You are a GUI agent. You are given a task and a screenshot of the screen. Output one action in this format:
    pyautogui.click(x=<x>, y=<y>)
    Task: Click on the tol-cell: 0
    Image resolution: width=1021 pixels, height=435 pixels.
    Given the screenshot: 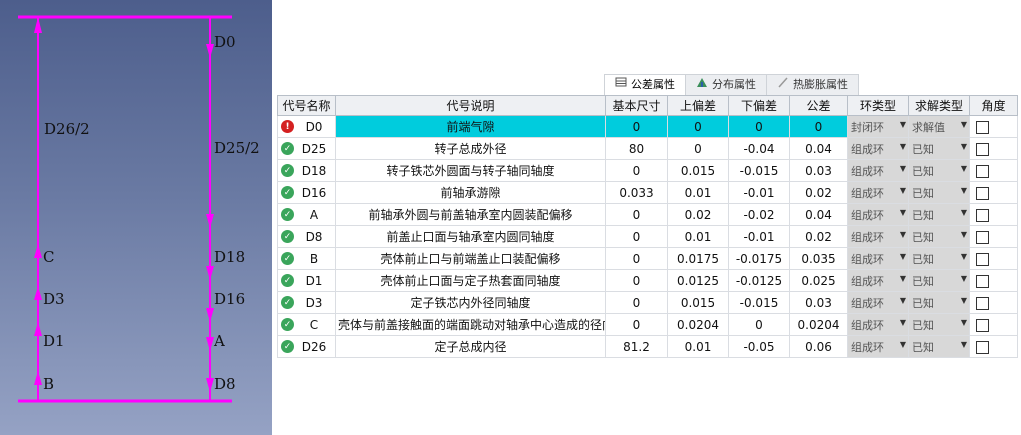 What is the action you would take?
    pyautogui.click(x=818, y=126)
    